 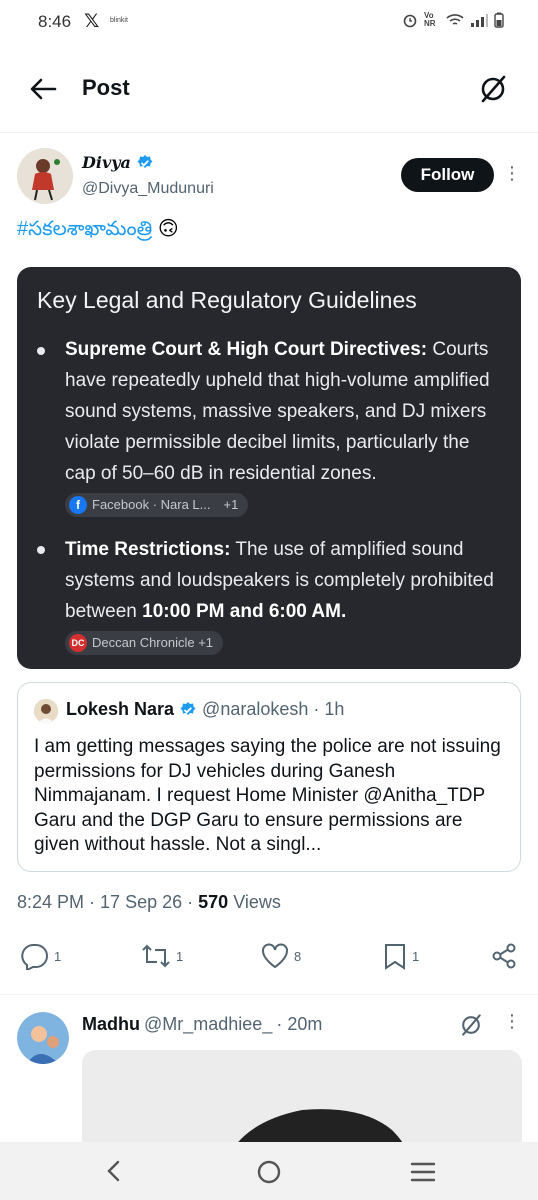 I want to click on follow-button: Follow, so click(x=447, y=175).